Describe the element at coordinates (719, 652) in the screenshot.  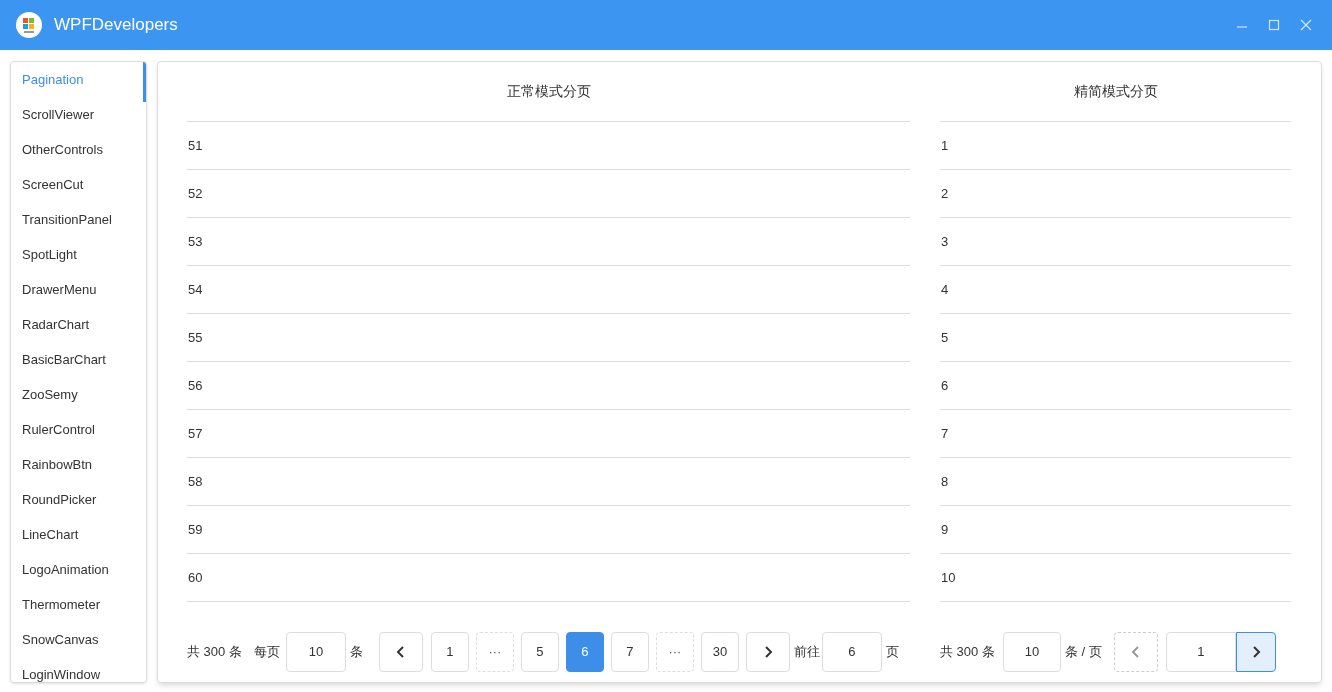
I see `page-button: 30` at that location.